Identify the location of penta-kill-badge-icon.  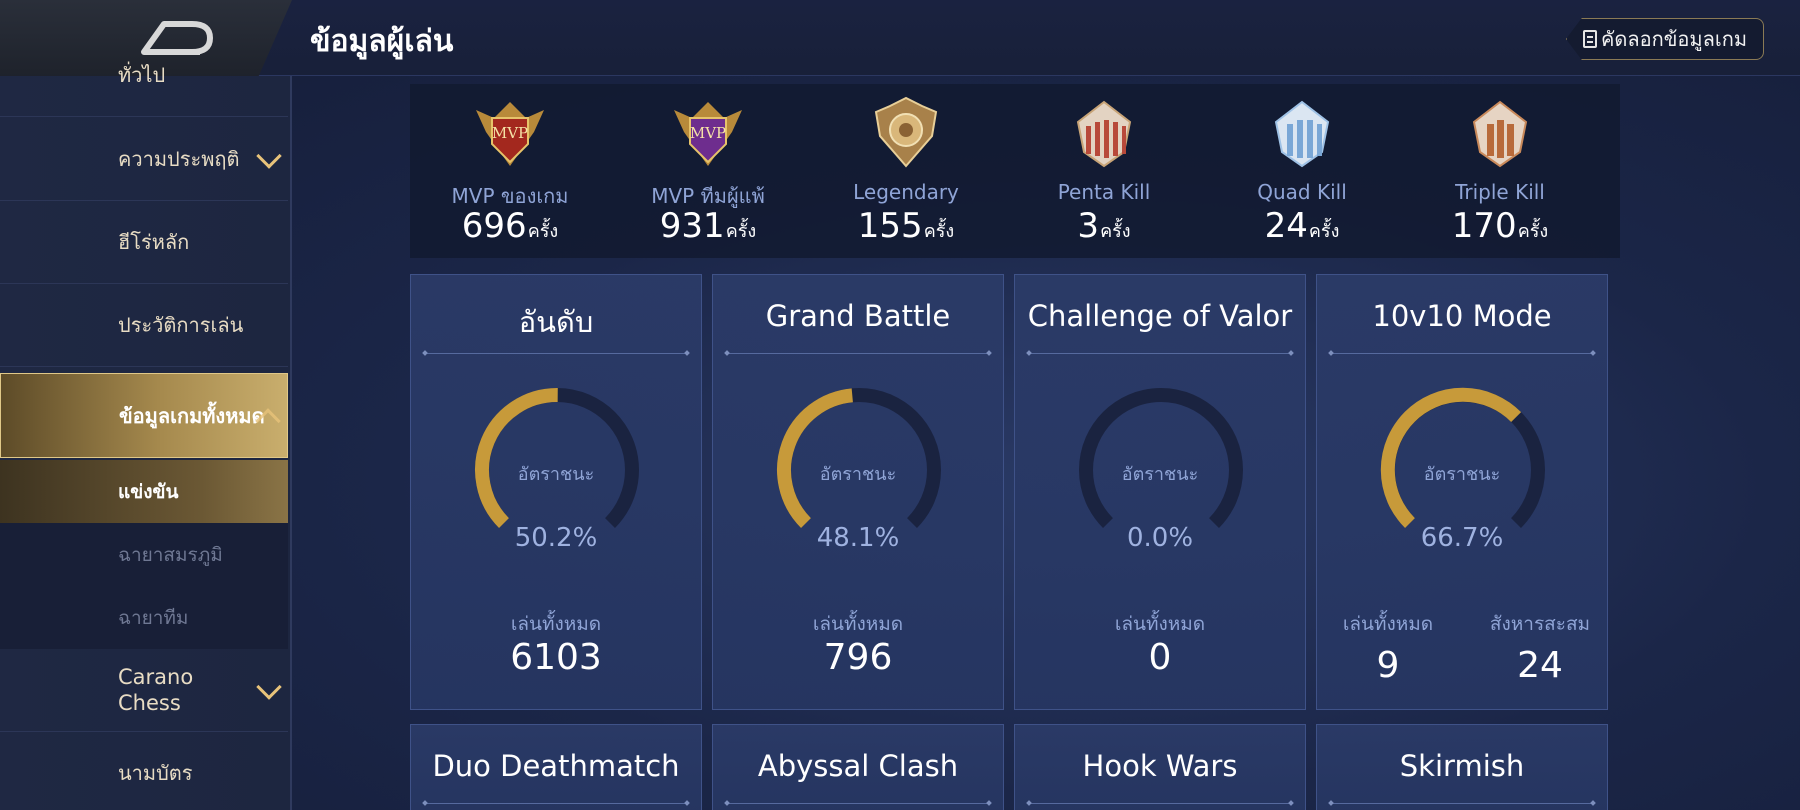
(1104, 134).